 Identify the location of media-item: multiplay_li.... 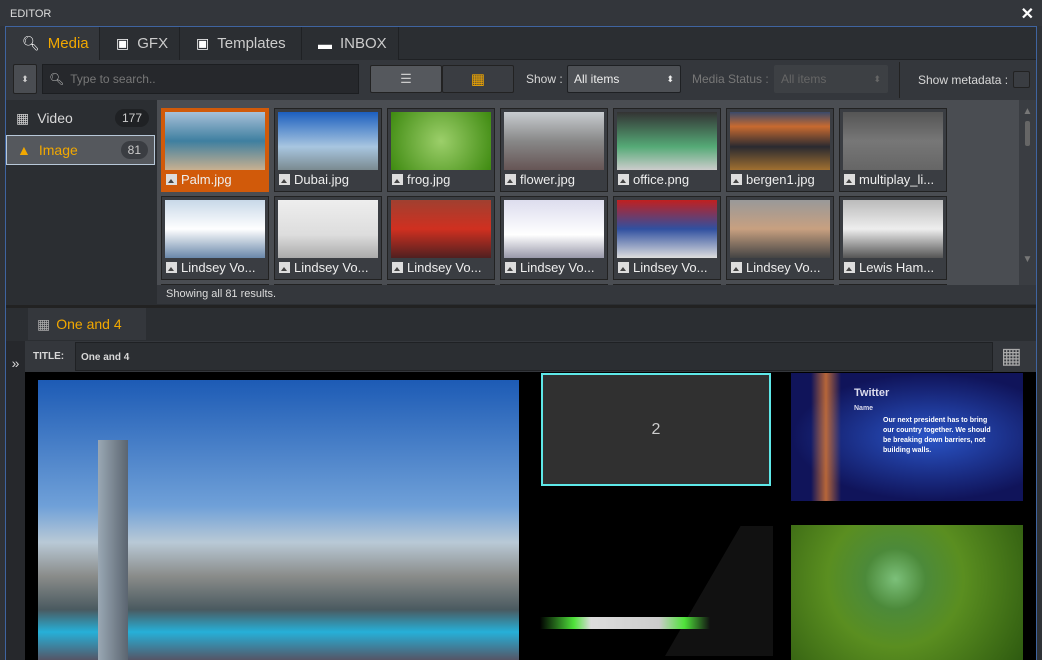
(893, 150).